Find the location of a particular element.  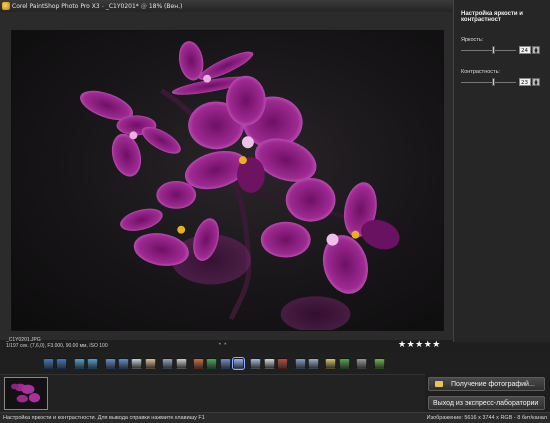

brightness-spin-icon: ▲ ▼ is located at coordinates (536, 50).